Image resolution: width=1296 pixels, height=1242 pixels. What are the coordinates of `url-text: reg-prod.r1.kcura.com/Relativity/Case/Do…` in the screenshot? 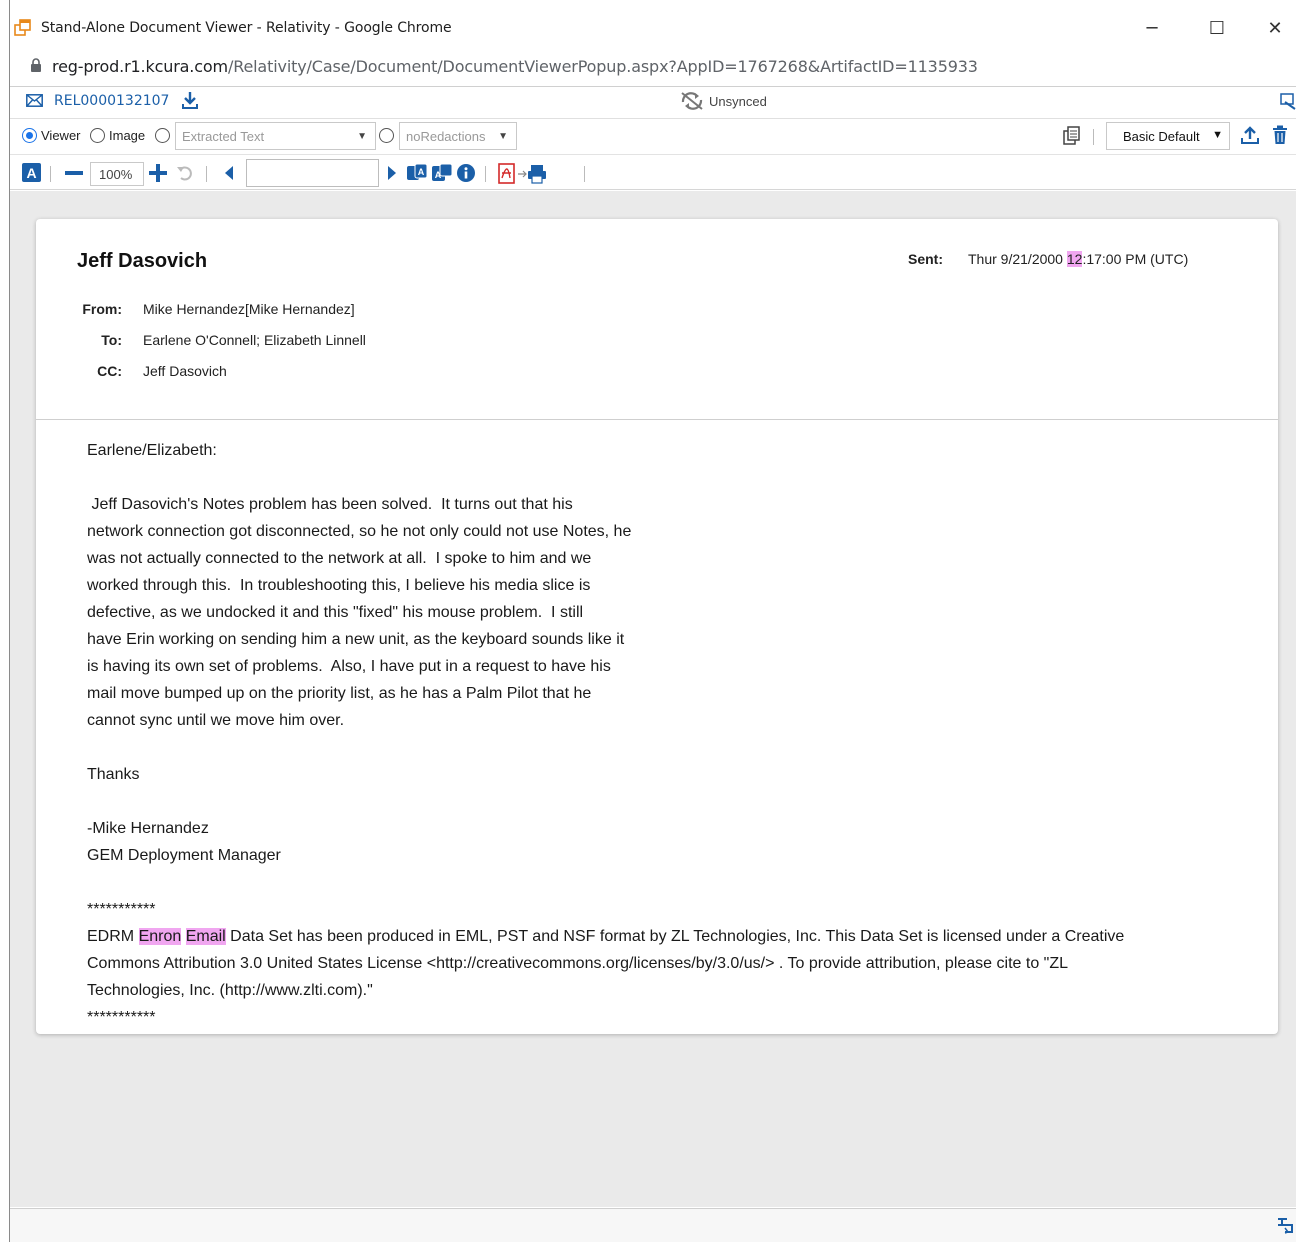 It's located at (515, 66).